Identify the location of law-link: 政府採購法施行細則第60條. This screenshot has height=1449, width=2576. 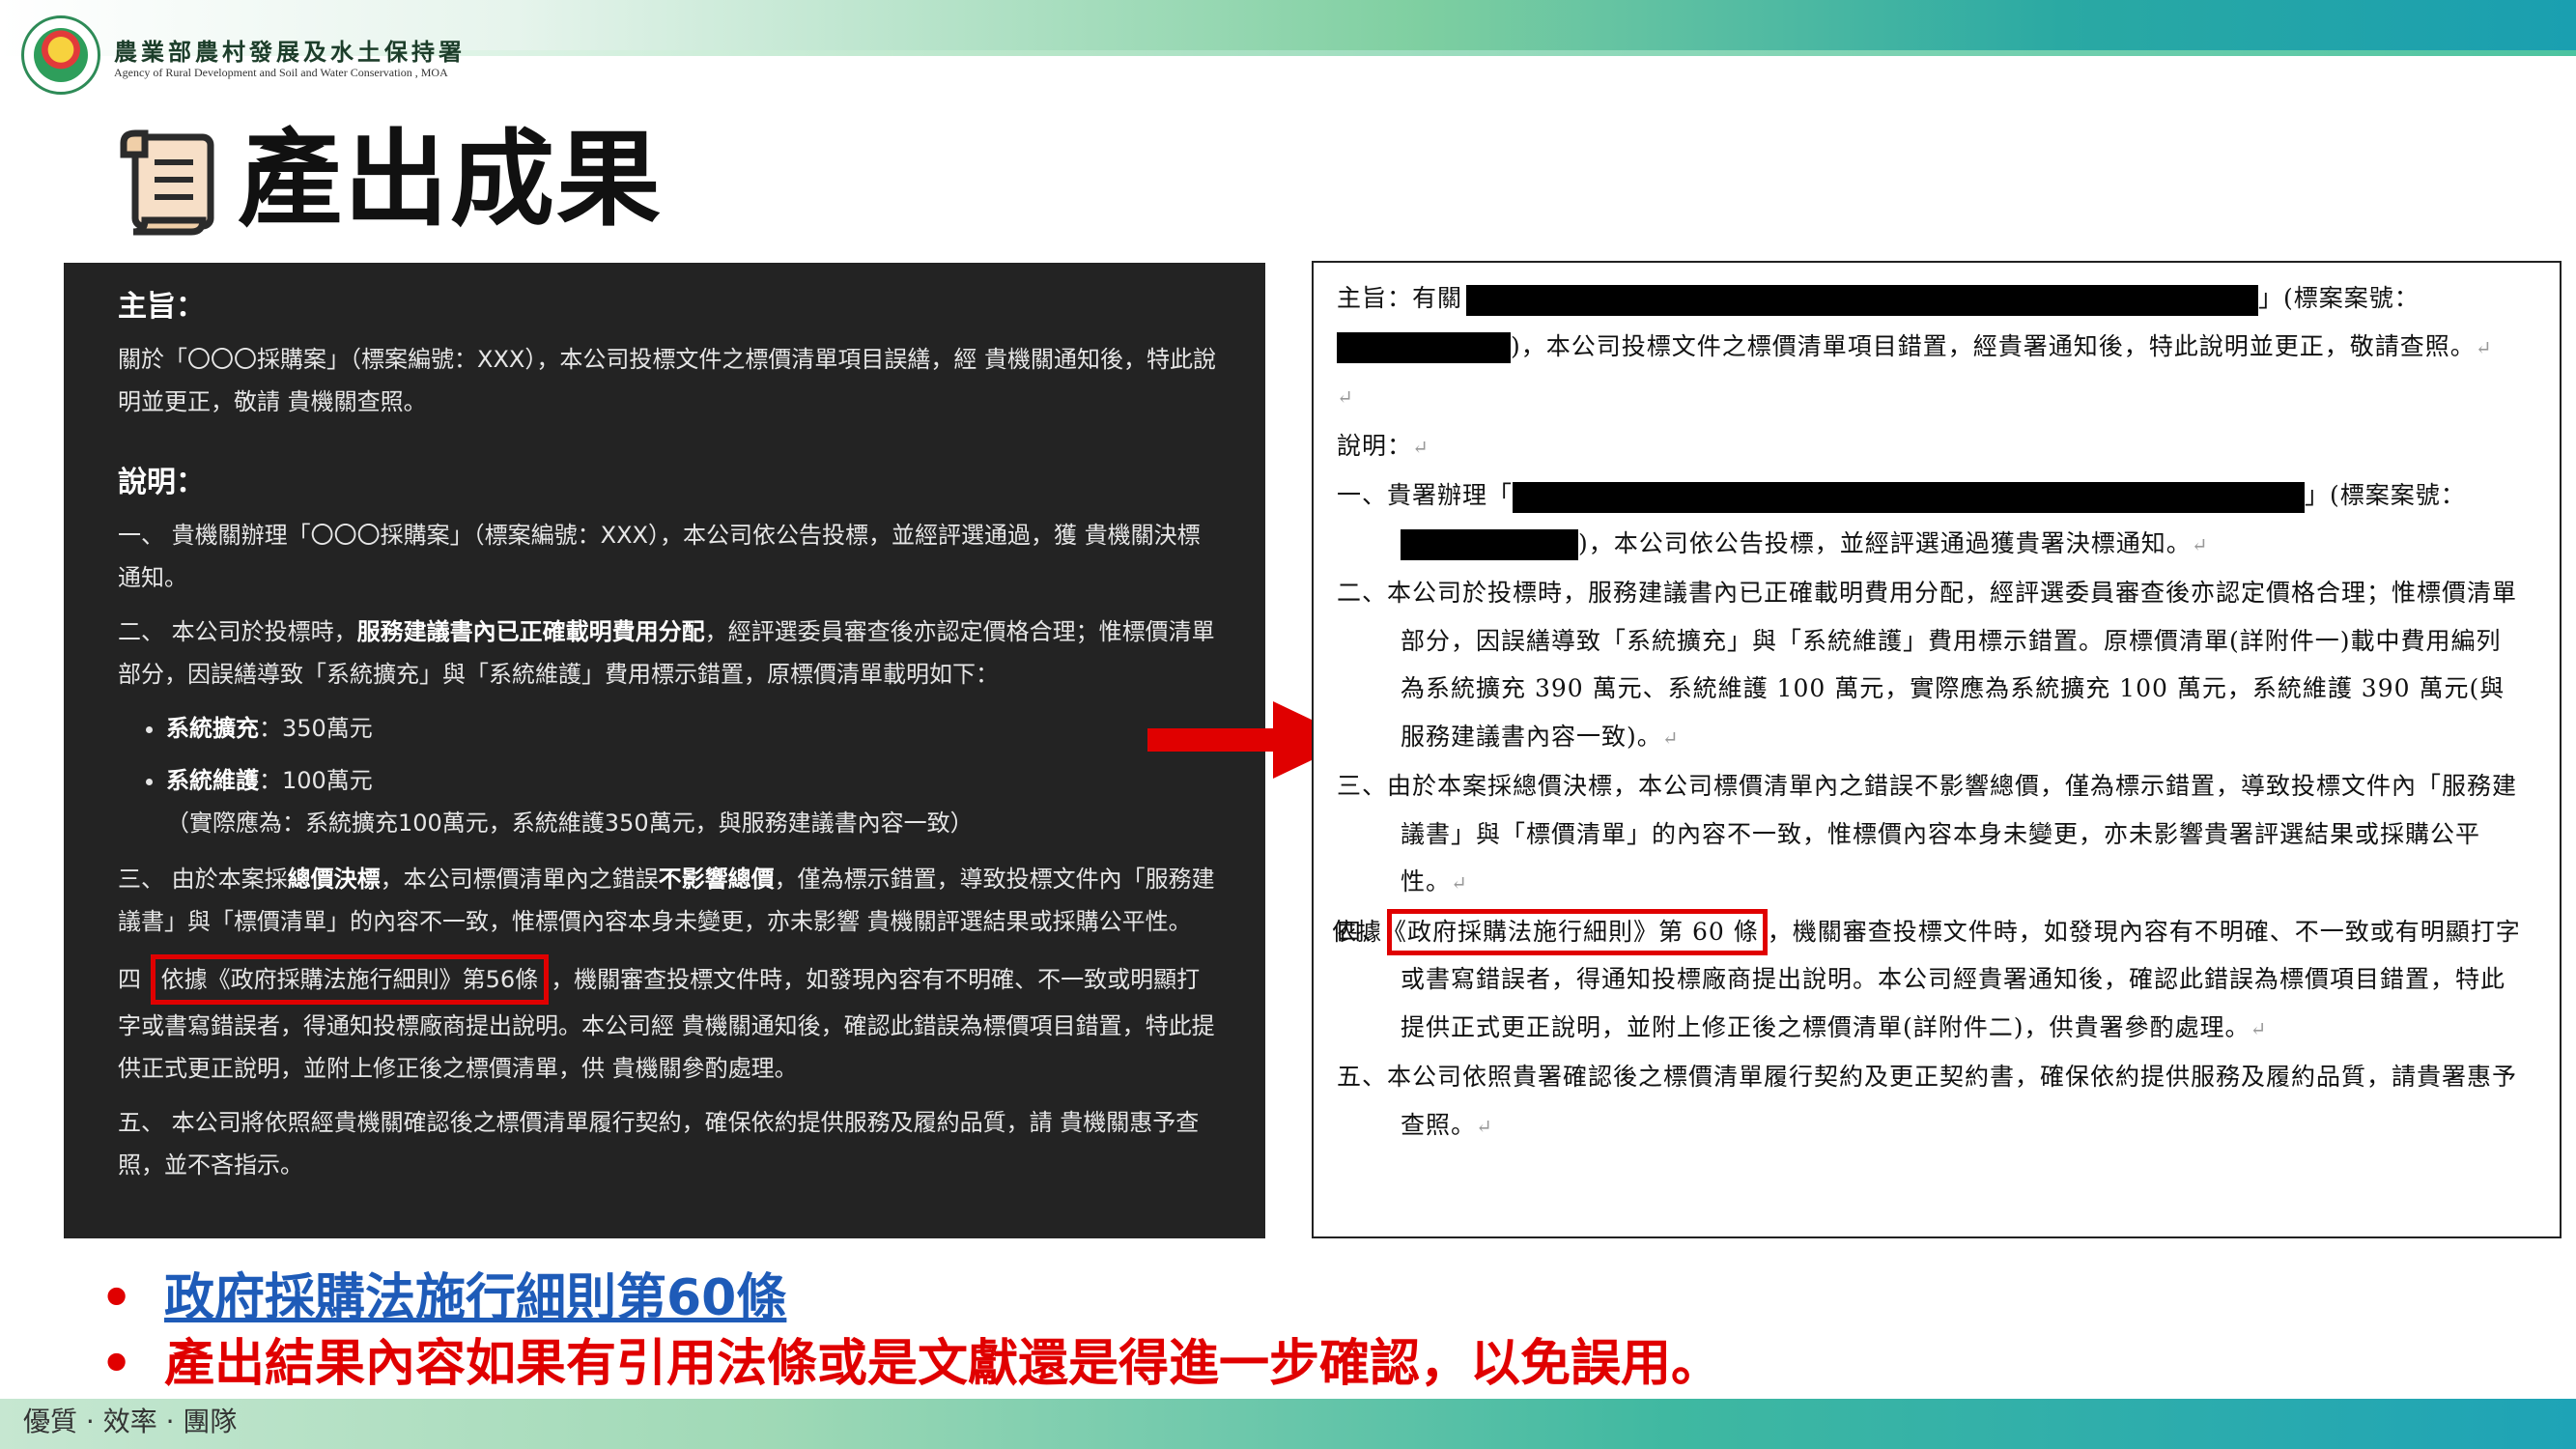
(475, 1298).